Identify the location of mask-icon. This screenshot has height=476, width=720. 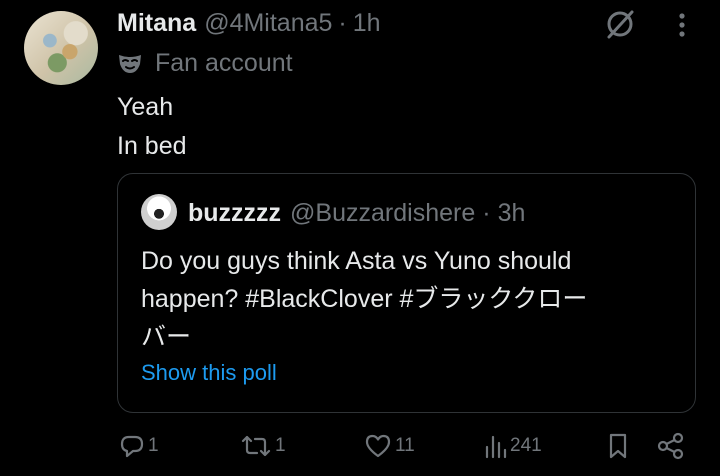
(130, 64).